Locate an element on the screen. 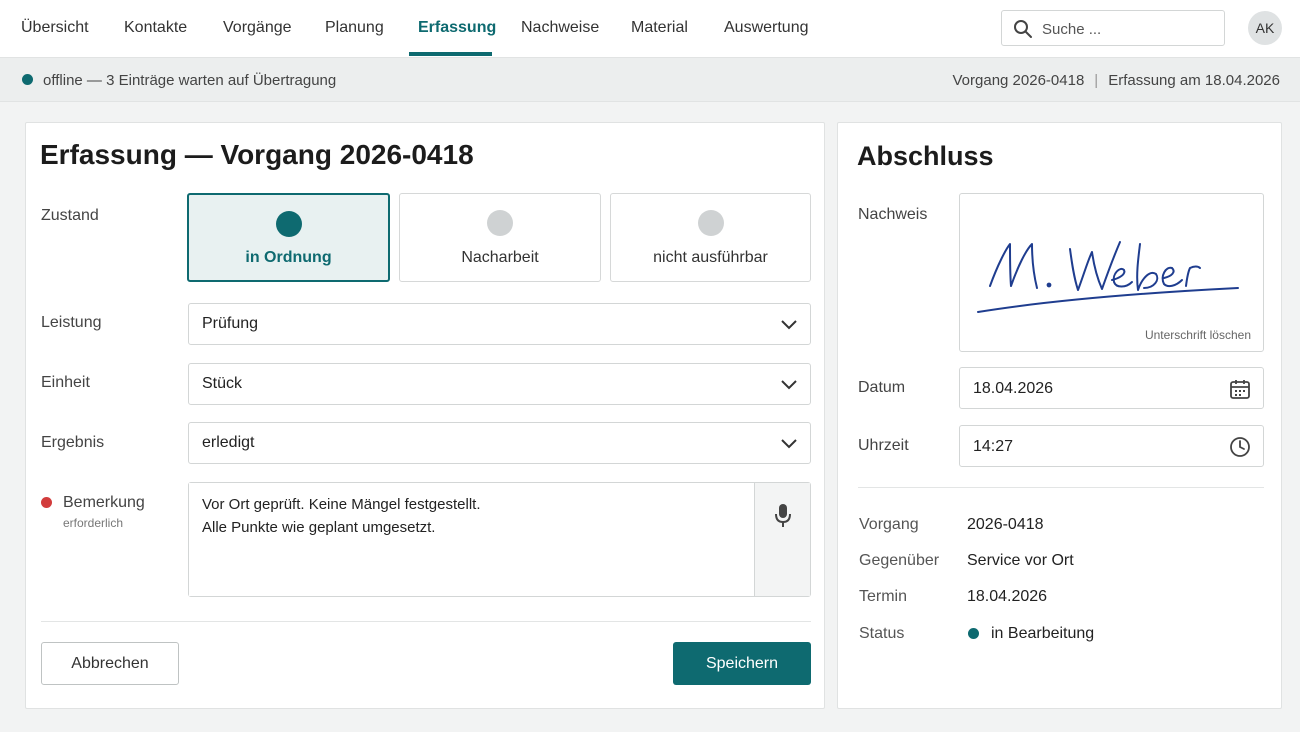  cancel-button: Abbrechen is located at coordinates (110, 663).